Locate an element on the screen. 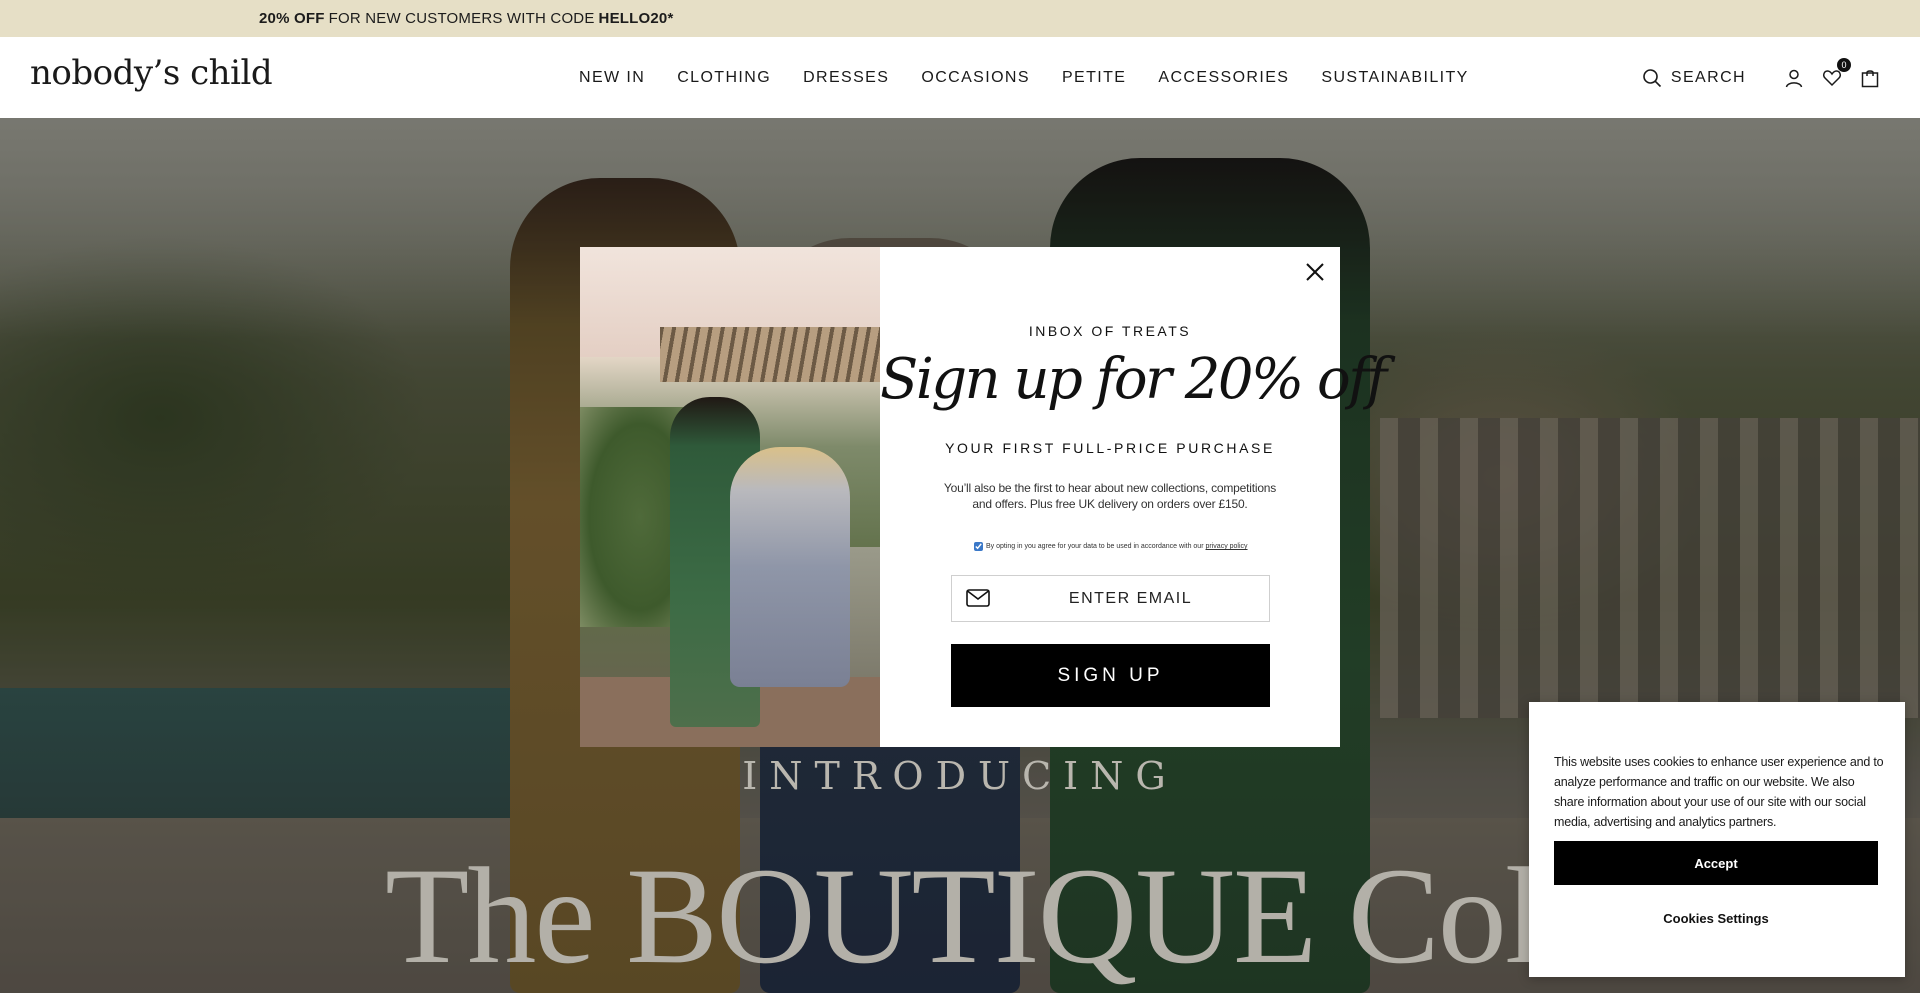  search-button: SEARCH is located at coordinates (1694, 78).